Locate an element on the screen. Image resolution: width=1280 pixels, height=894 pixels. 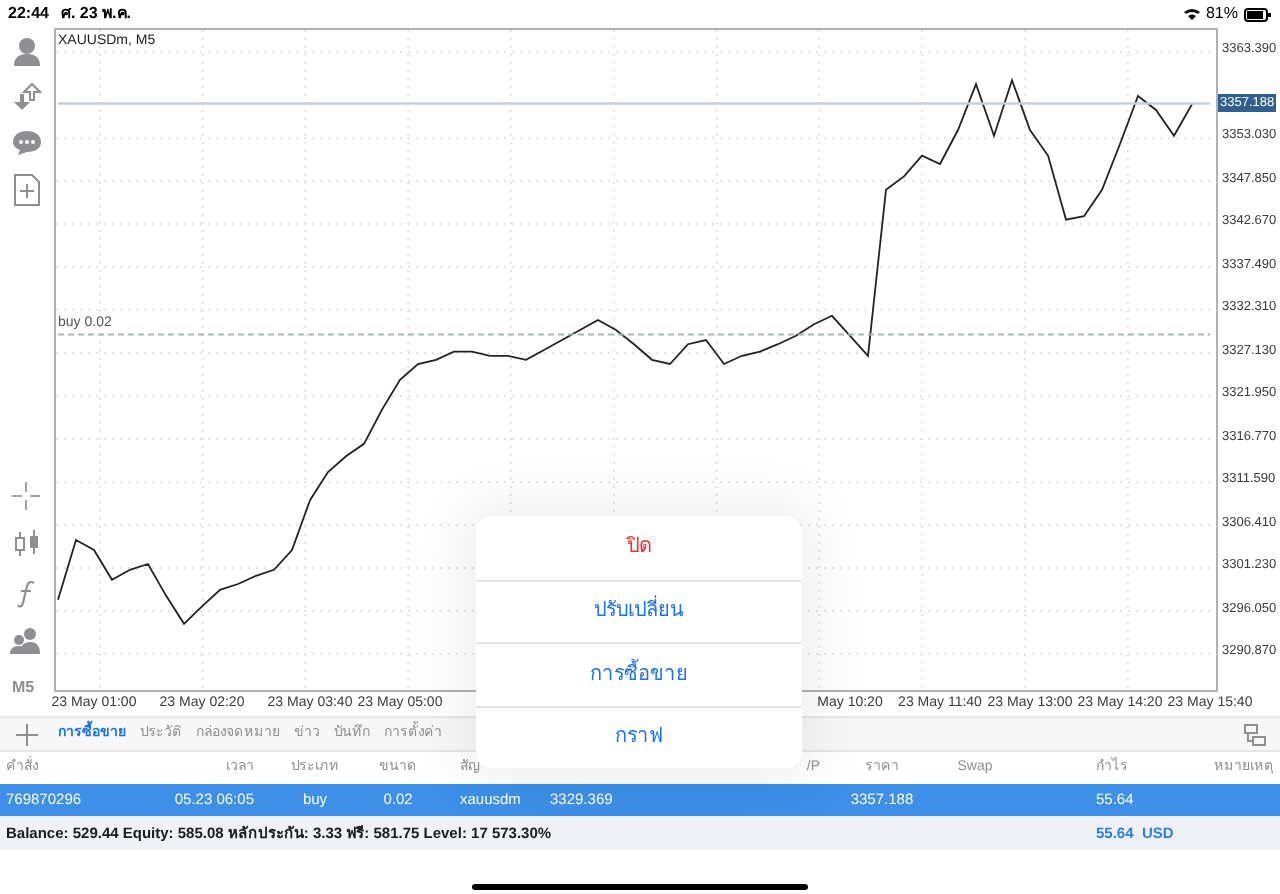
transfer-arrows-icon is located at coordinates (27, 97).